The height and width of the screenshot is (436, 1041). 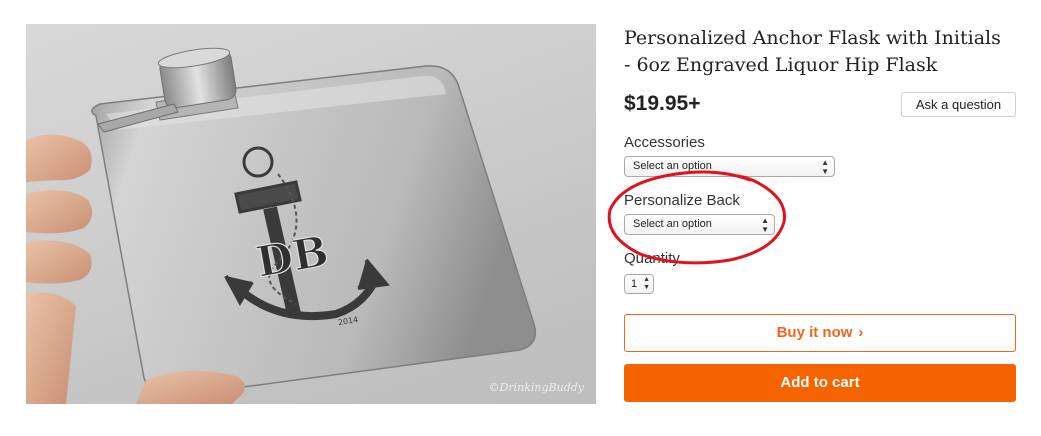 What do you see at coordinates (59, 158) in the screenshot?
I see `left-hand` at bounding box center [59, 158].